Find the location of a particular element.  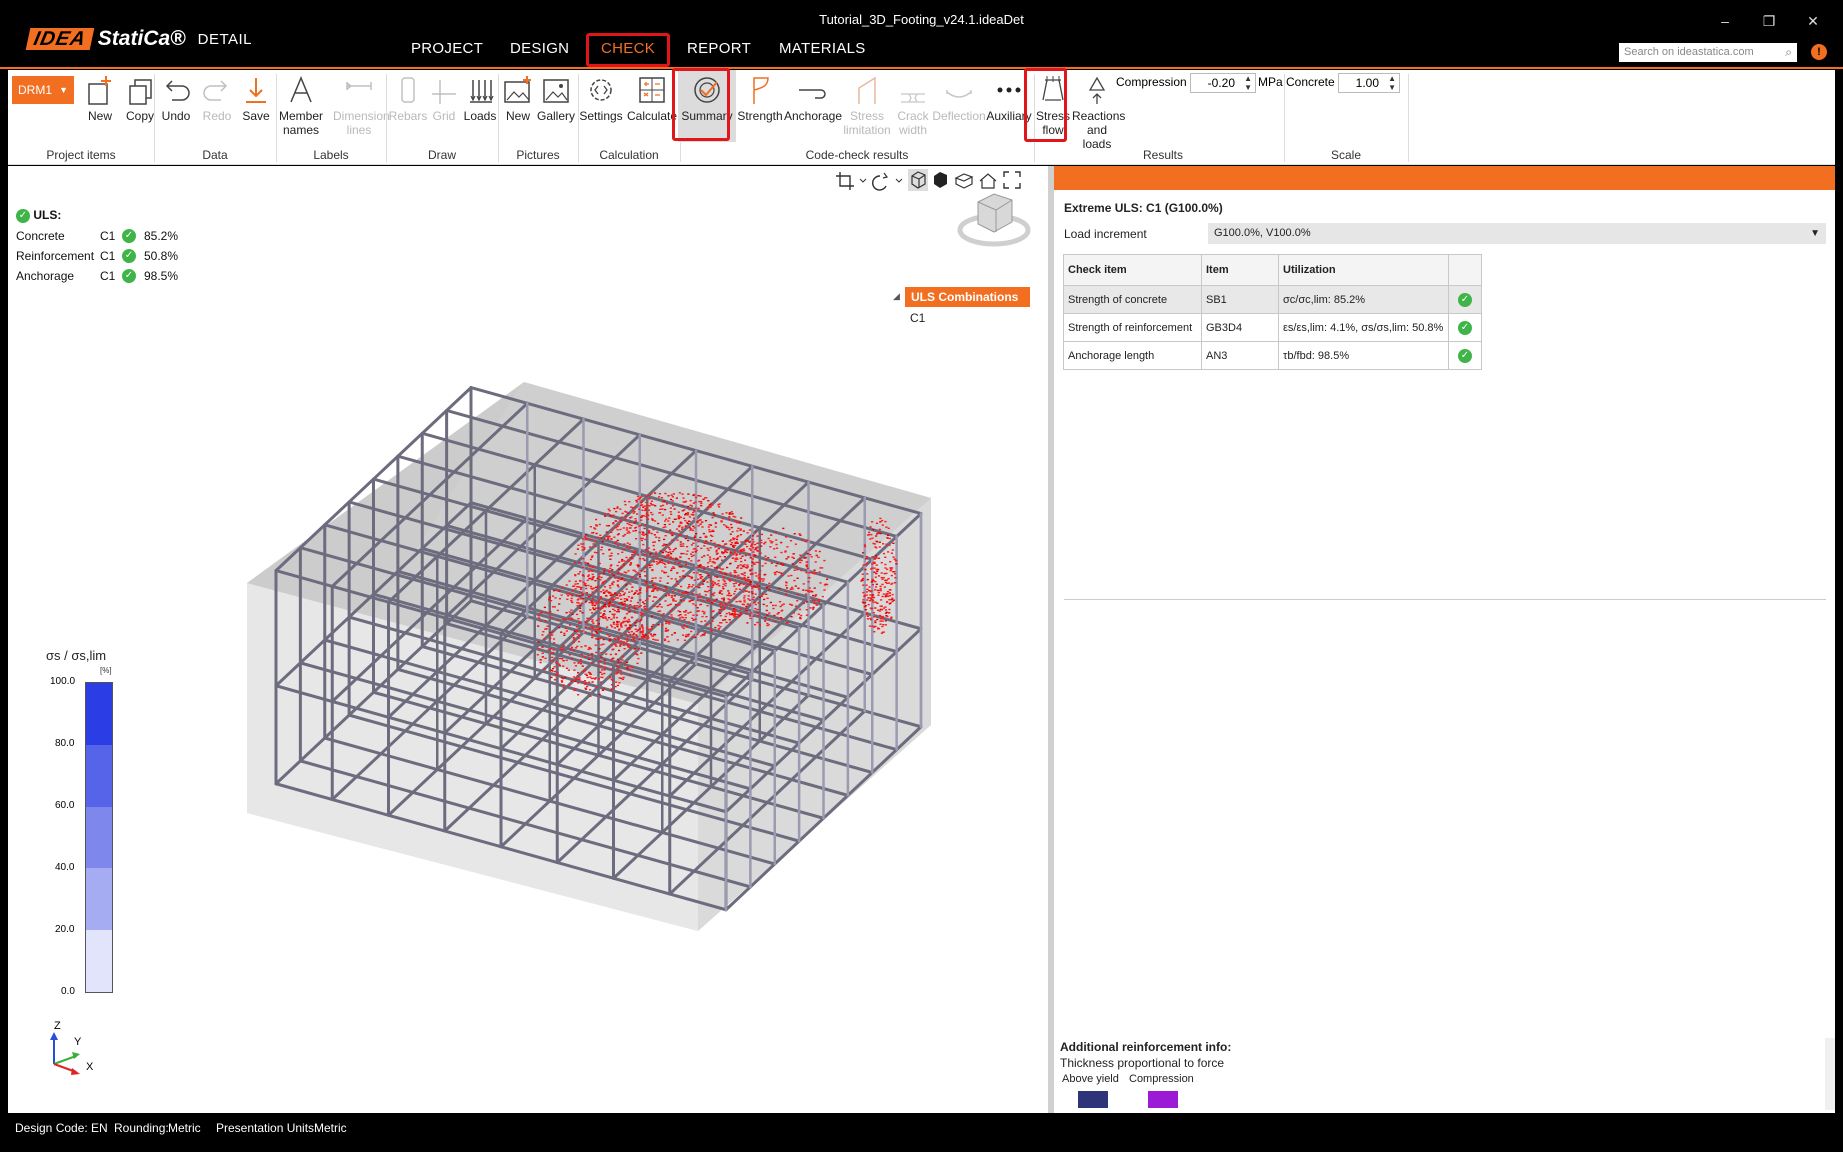

search-input: Search on ideastatica.com ⌕ is located at coordinates (1708, 52).